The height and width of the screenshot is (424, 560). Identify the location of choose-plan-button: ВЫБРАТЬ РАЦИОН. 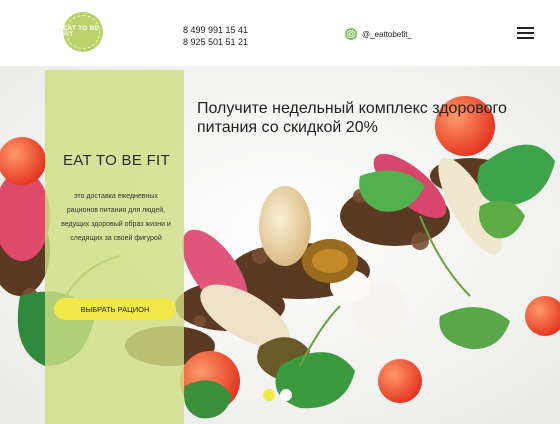
(115, 309).